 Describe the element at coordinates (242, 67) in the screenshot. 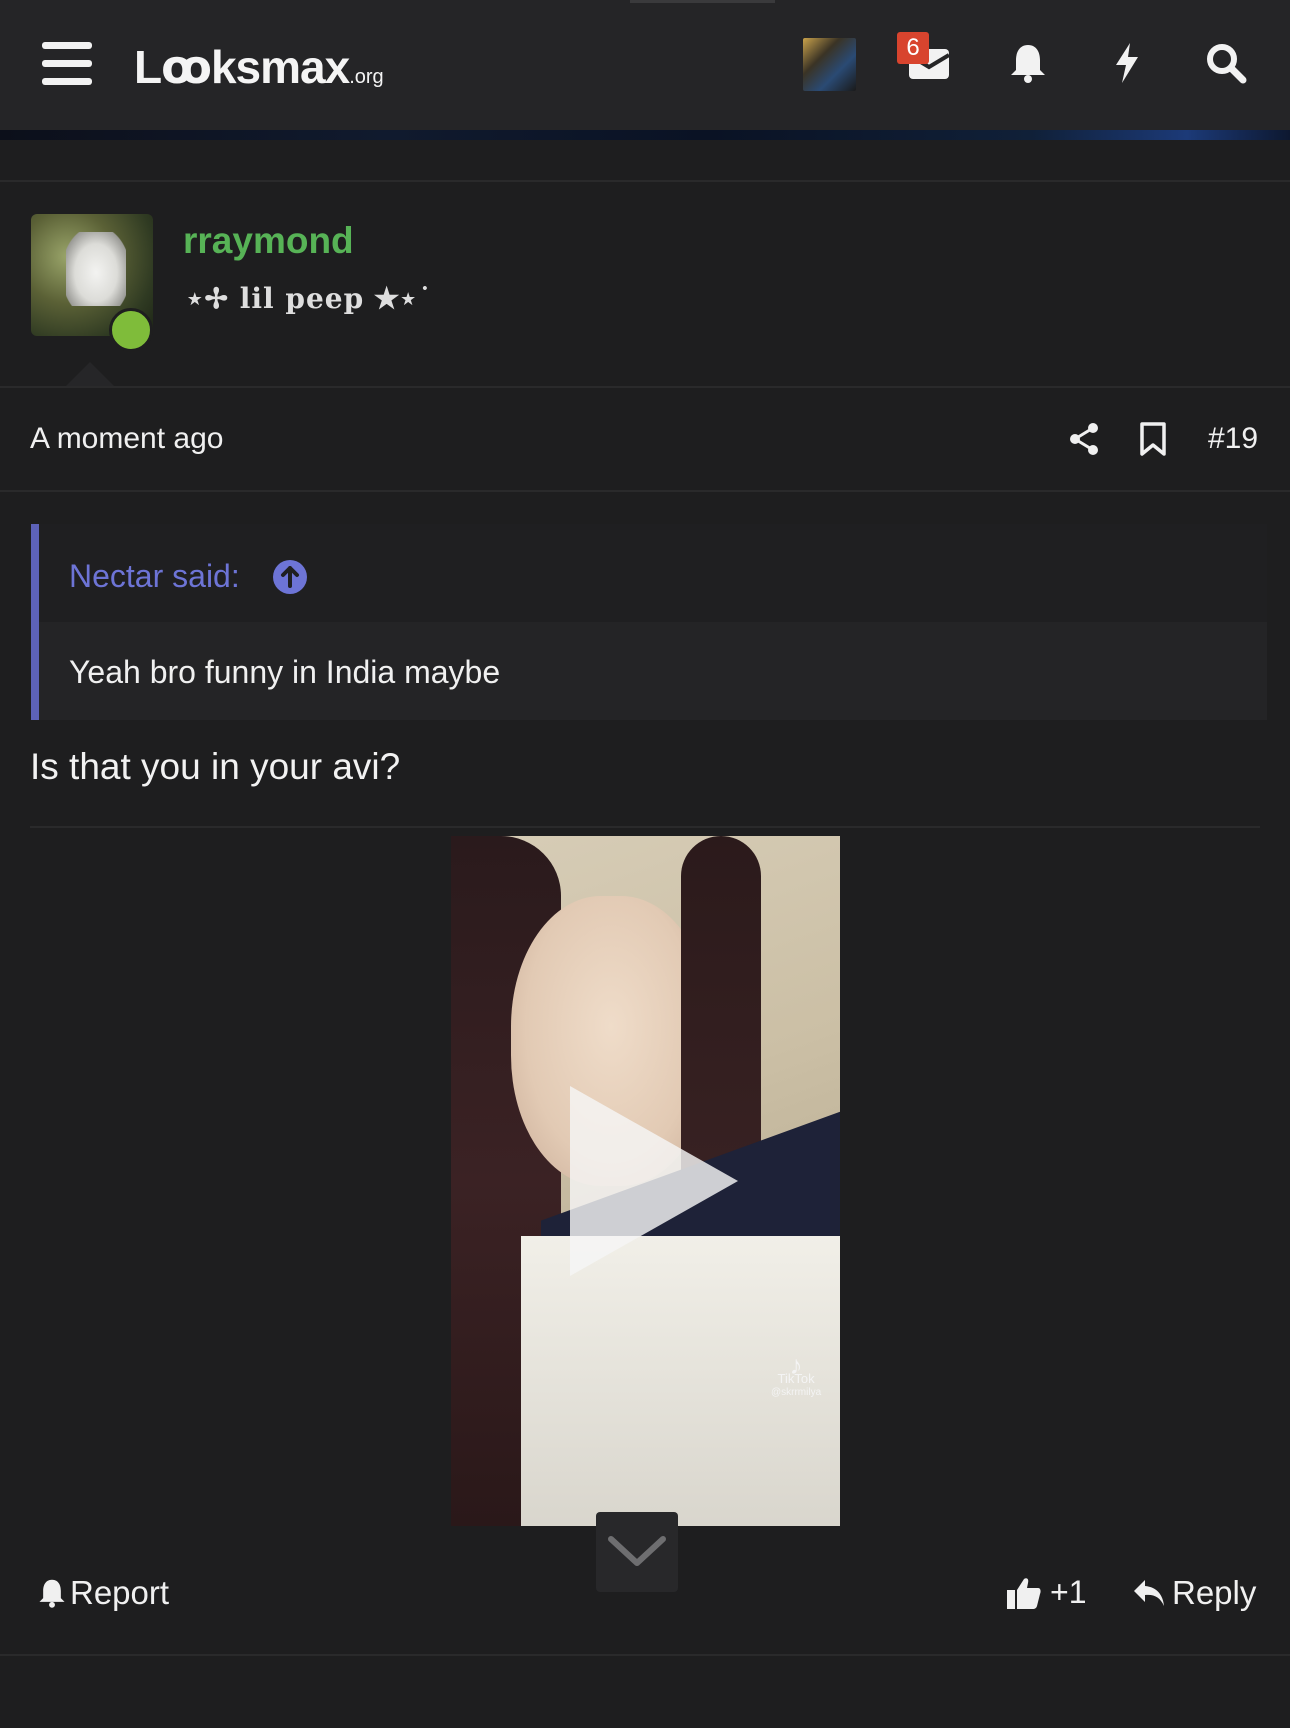

I see `logo-text: Lꝏksmax` at that location.